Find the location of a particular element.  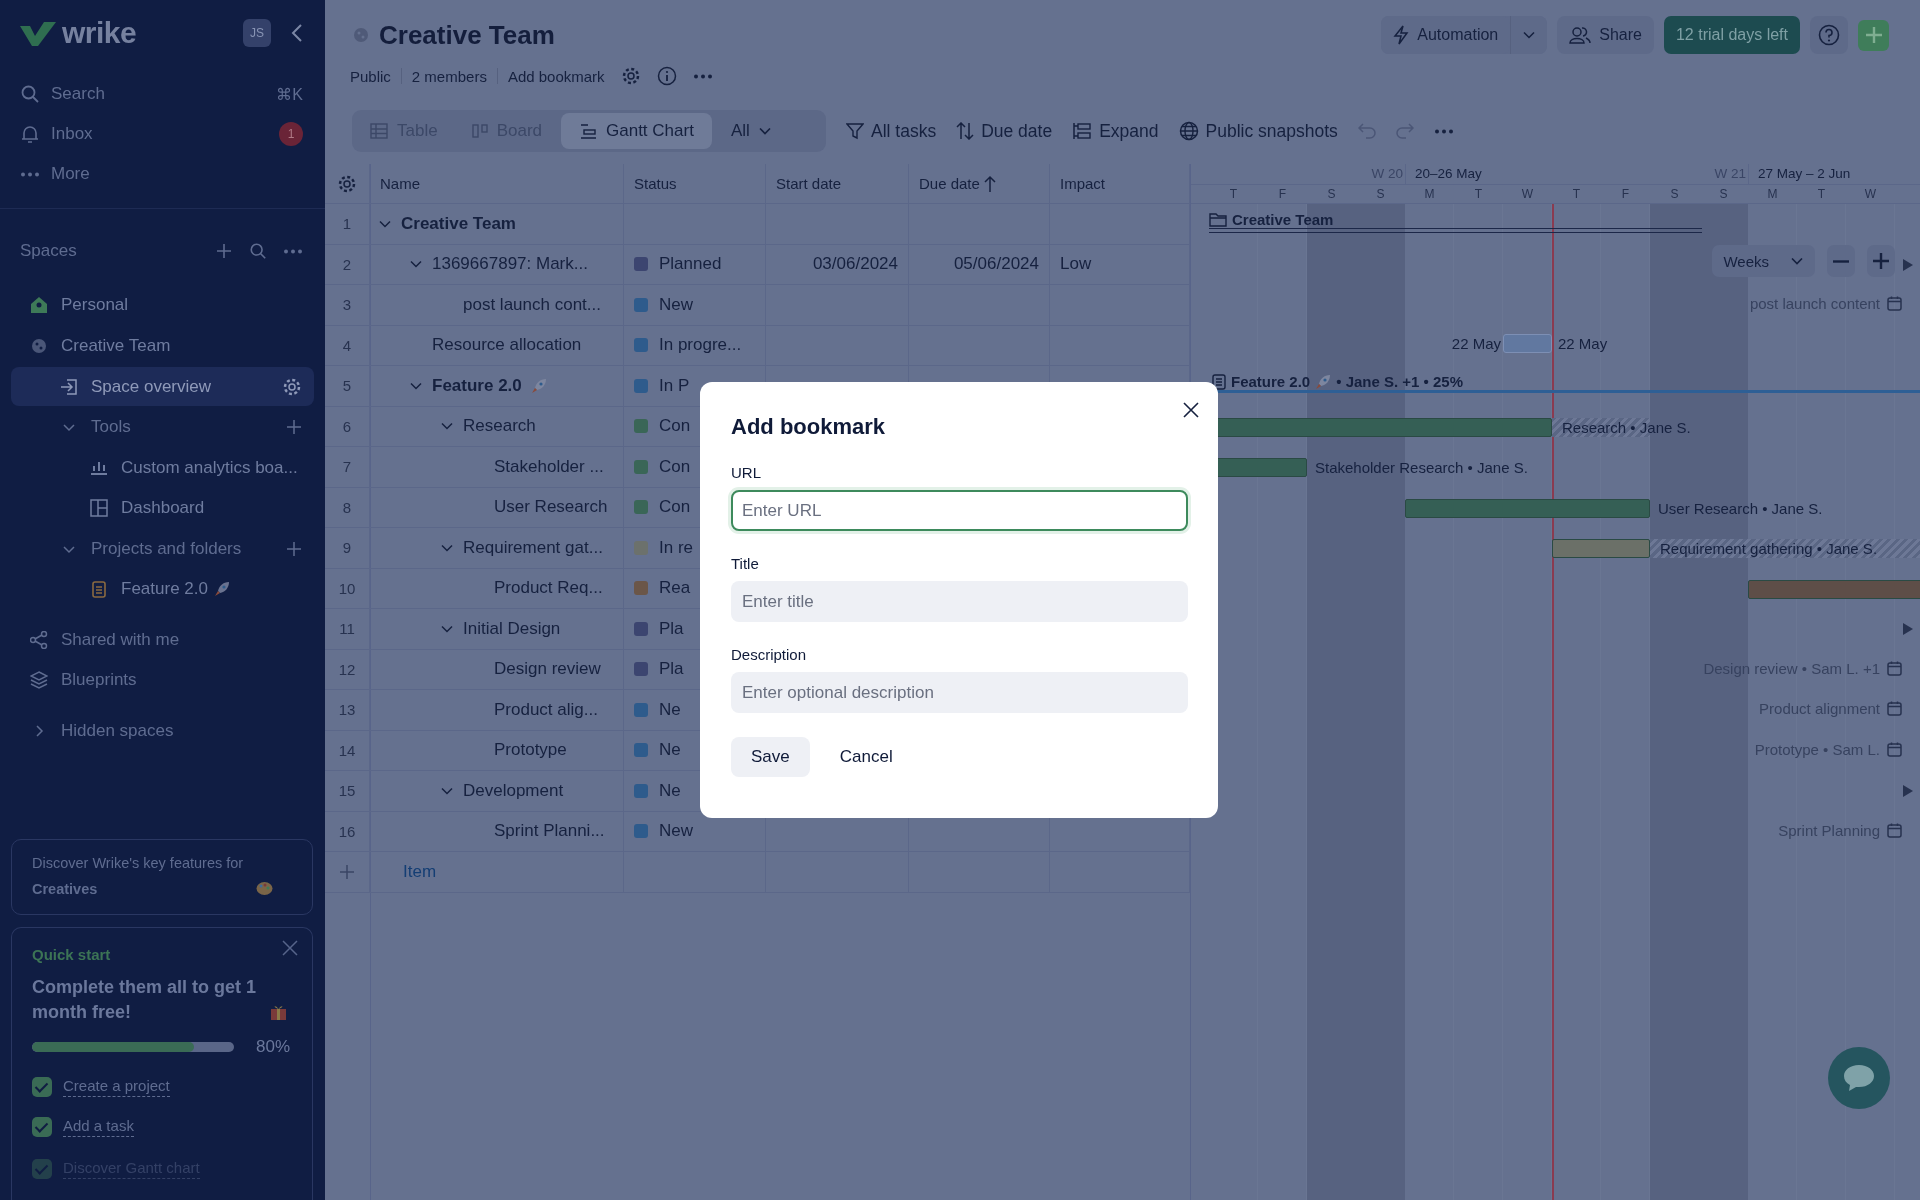

sidebar-item: Blueprints is located at coordinates (157, 680).